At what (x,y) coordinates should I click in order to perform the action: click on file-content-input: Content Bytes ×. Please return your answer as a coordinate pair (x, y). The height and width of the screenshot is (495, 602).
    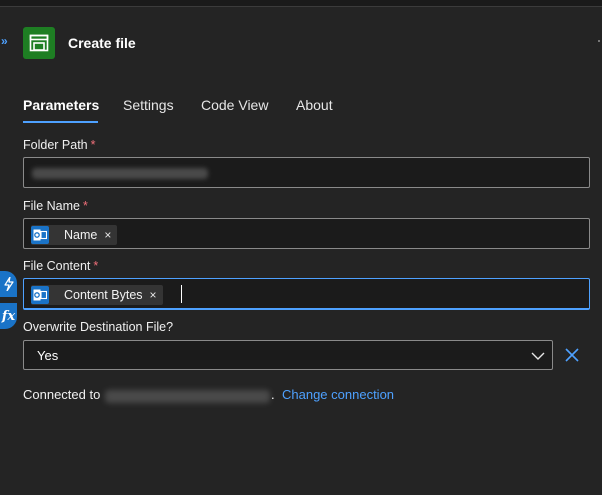
    Looking at the image, I should click on (306, 294).